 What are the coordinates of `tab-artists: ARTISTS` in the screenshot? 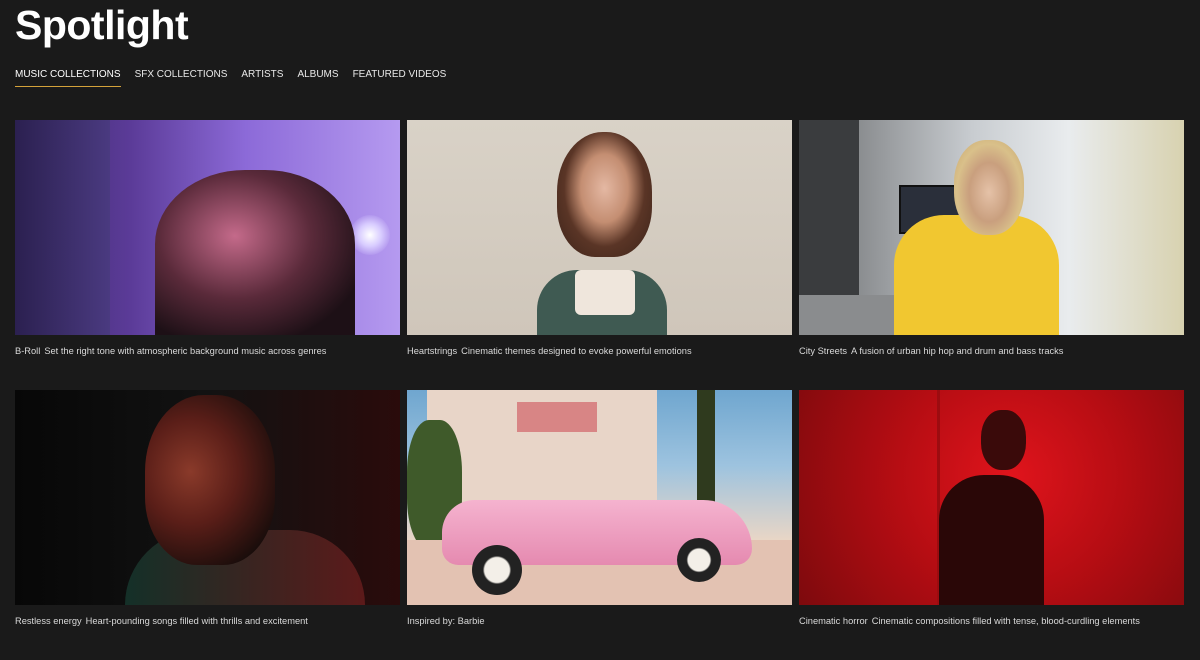 It's located at (262, 78).